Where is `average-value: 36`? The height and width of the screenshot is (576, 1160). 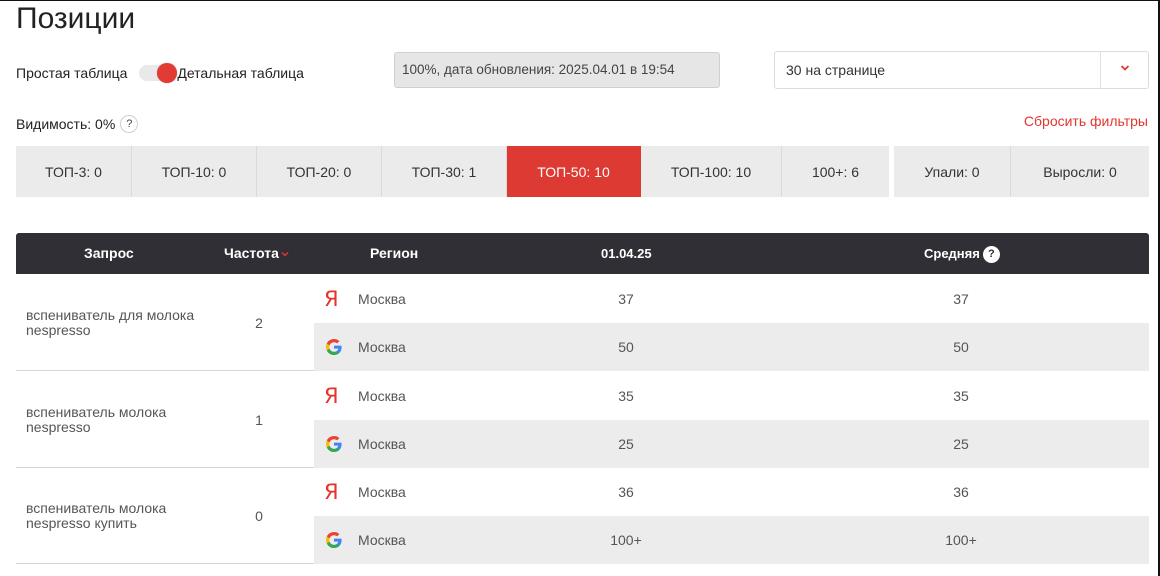
average-value: 36 is located at coordinates (961, 492).